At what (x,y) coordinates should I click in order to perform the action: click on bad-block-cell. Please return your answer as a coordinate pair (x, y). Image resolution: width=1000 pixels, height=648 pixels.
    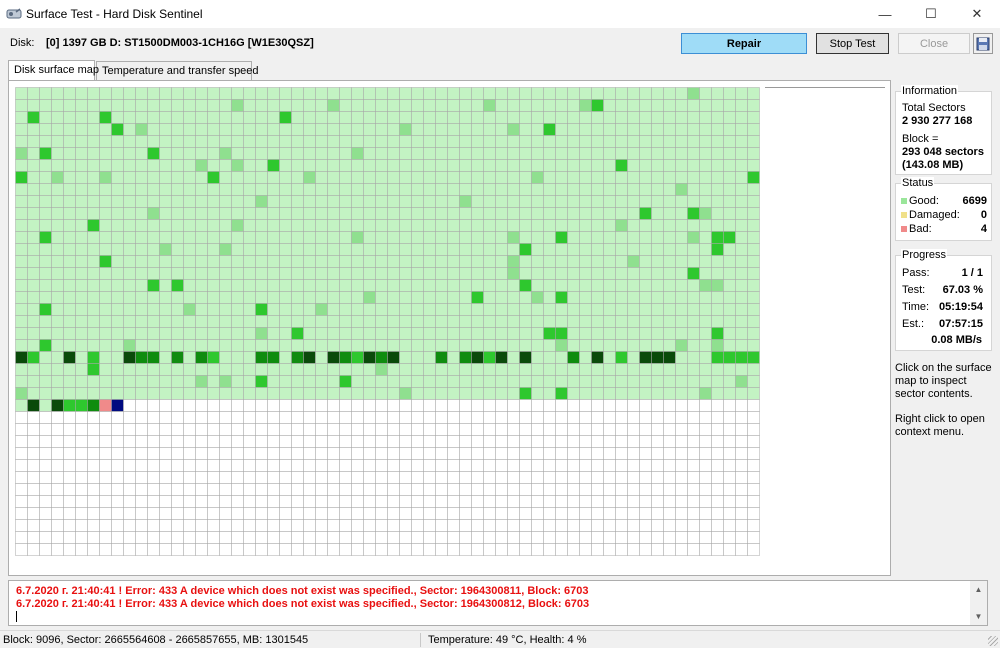
    Looking at the image, I should click on (105, 405).